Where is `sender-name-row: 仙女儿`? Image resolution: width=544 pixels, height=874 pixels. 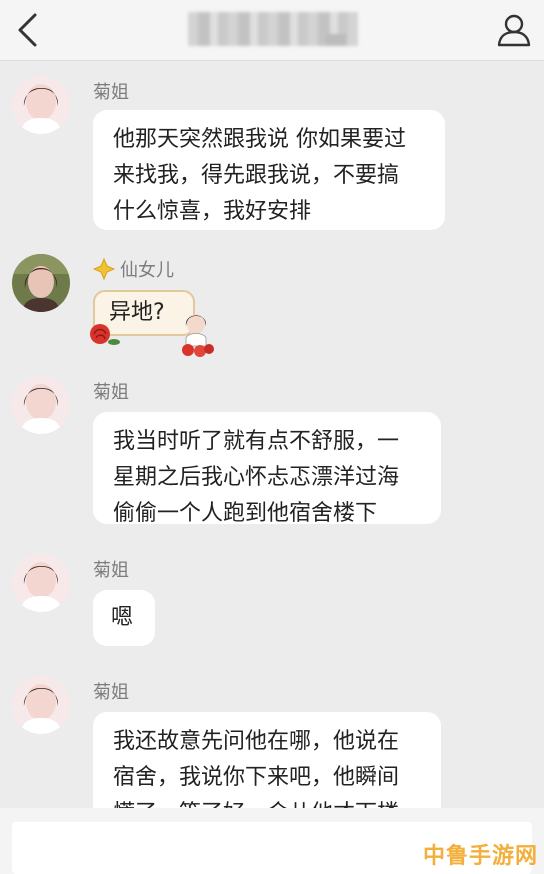 sender-name-row: 仙女儿 is located at coordinates (133, 269).